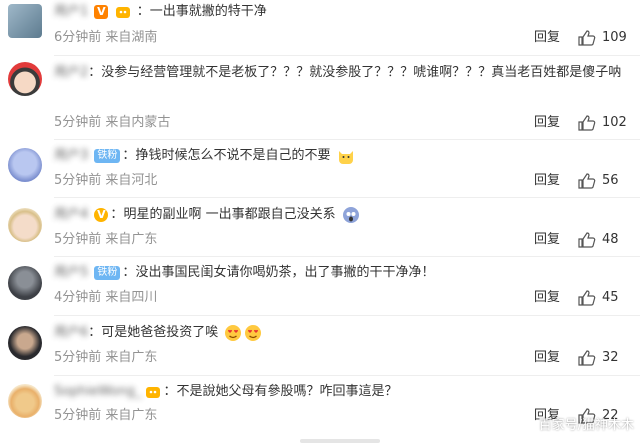  I want to click on like-count: 109, so click(614, 37).